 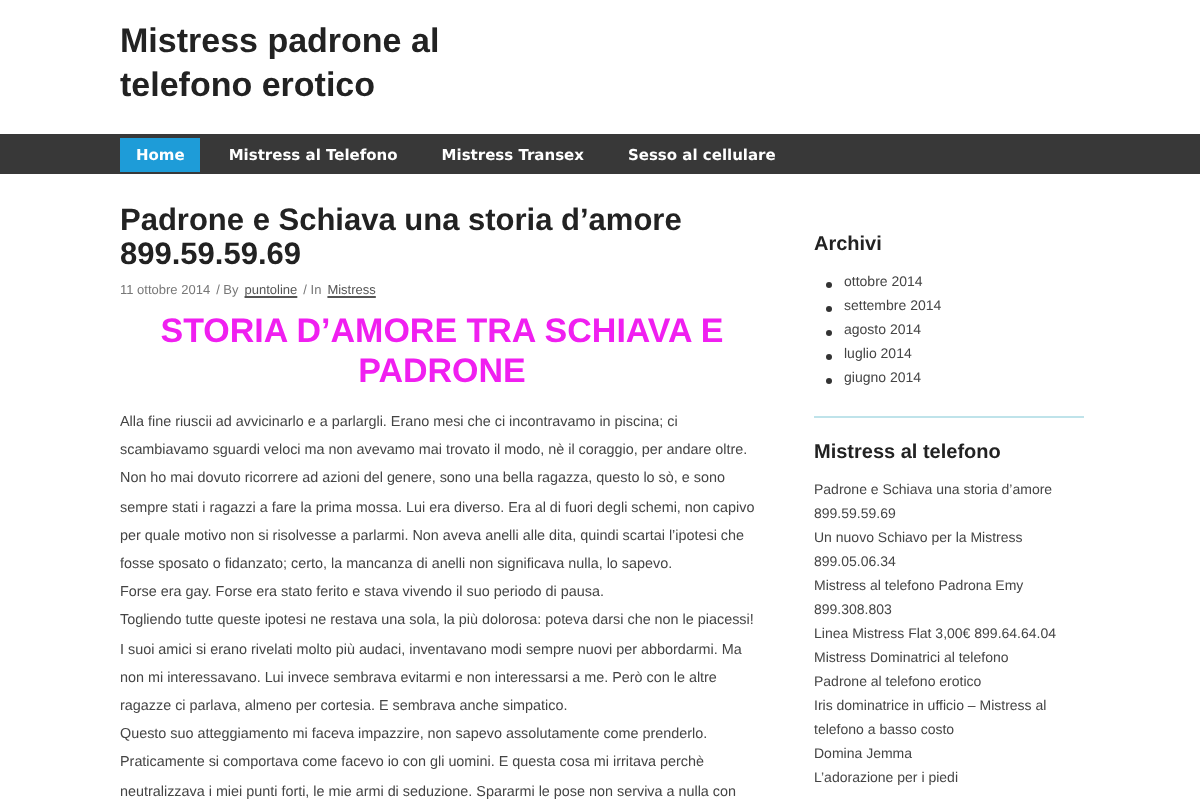 What do you see at coordinates (908, 453) in the screenshot?
I see `widget-title: Mistress al telefono` at bounding box center [908, 453].